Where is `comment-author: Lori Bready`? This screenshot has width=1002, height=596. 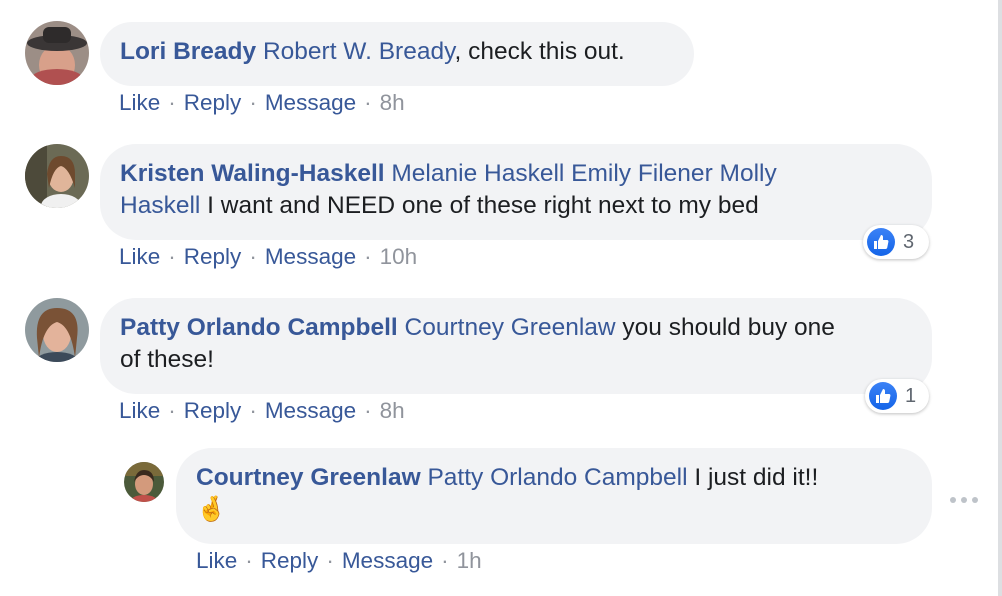 comment-author: Lori Bready is located at coordinates (188, 51).